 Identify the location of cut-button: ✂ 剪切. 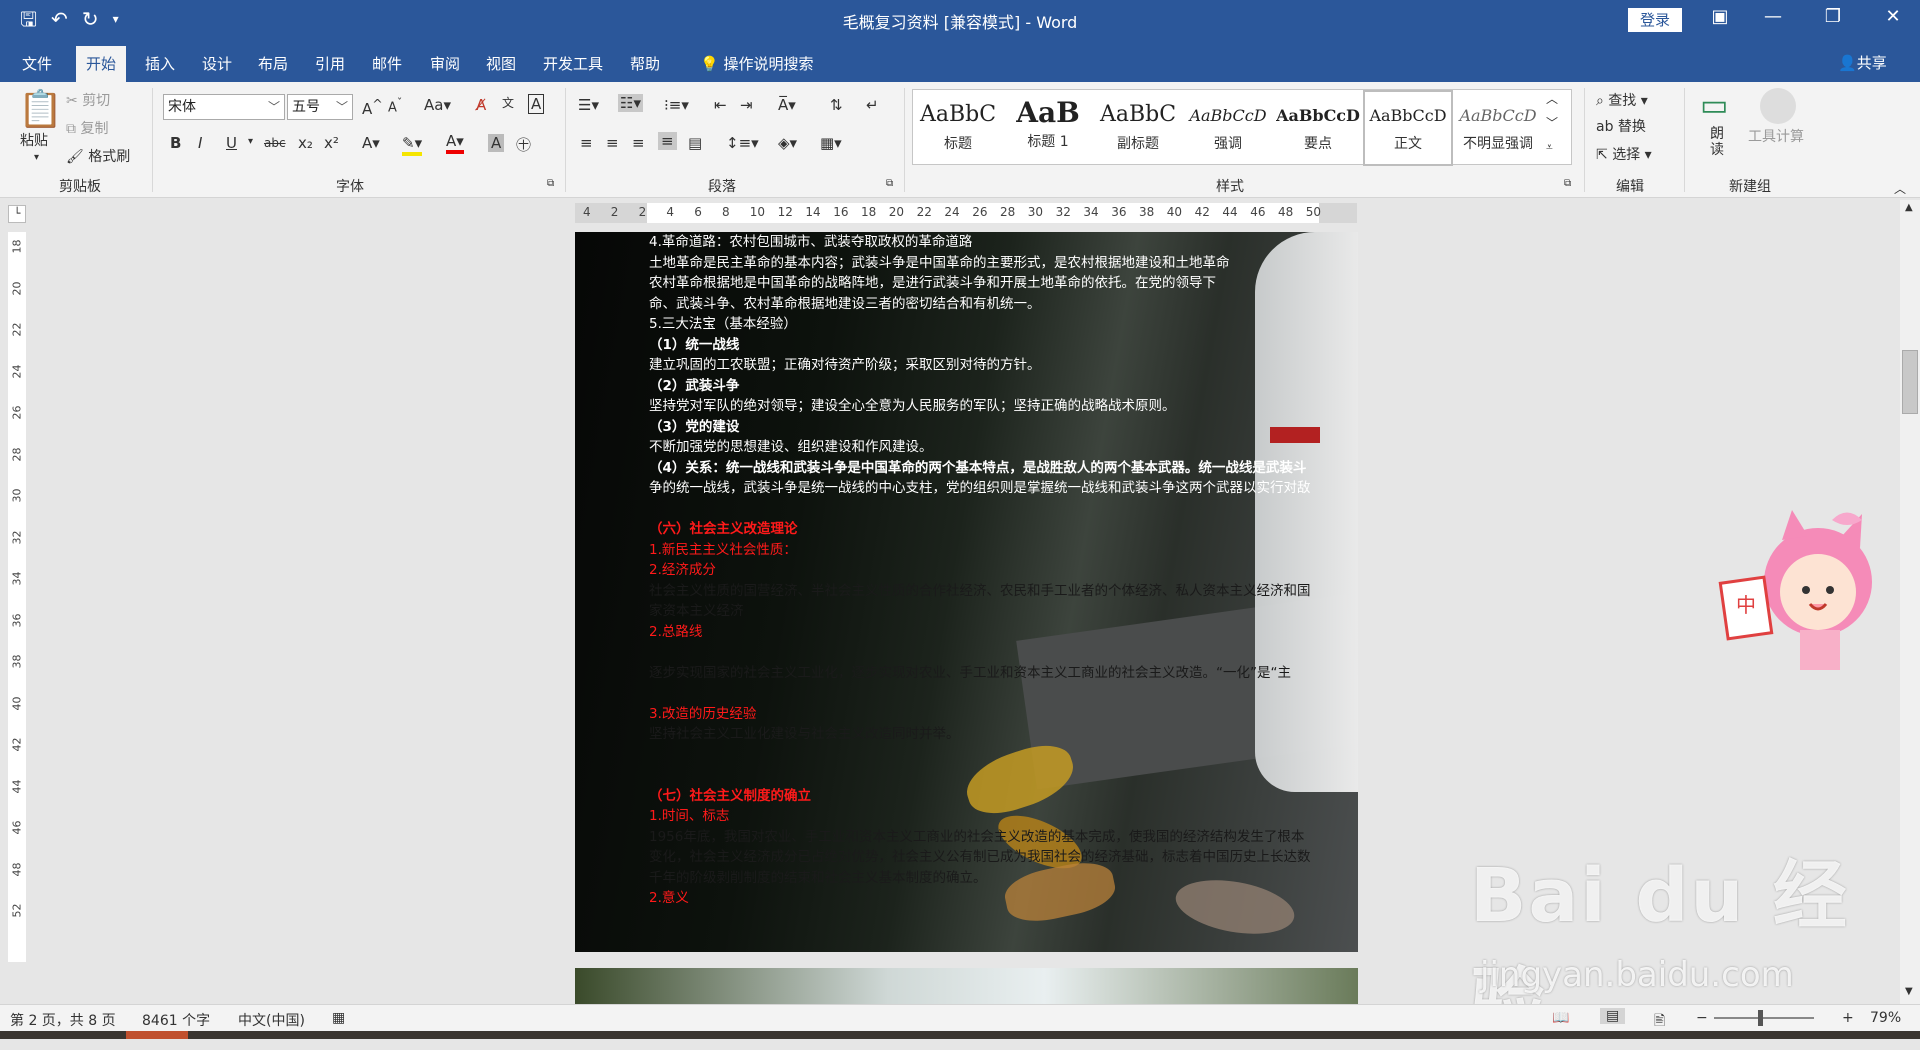
(88, 100).